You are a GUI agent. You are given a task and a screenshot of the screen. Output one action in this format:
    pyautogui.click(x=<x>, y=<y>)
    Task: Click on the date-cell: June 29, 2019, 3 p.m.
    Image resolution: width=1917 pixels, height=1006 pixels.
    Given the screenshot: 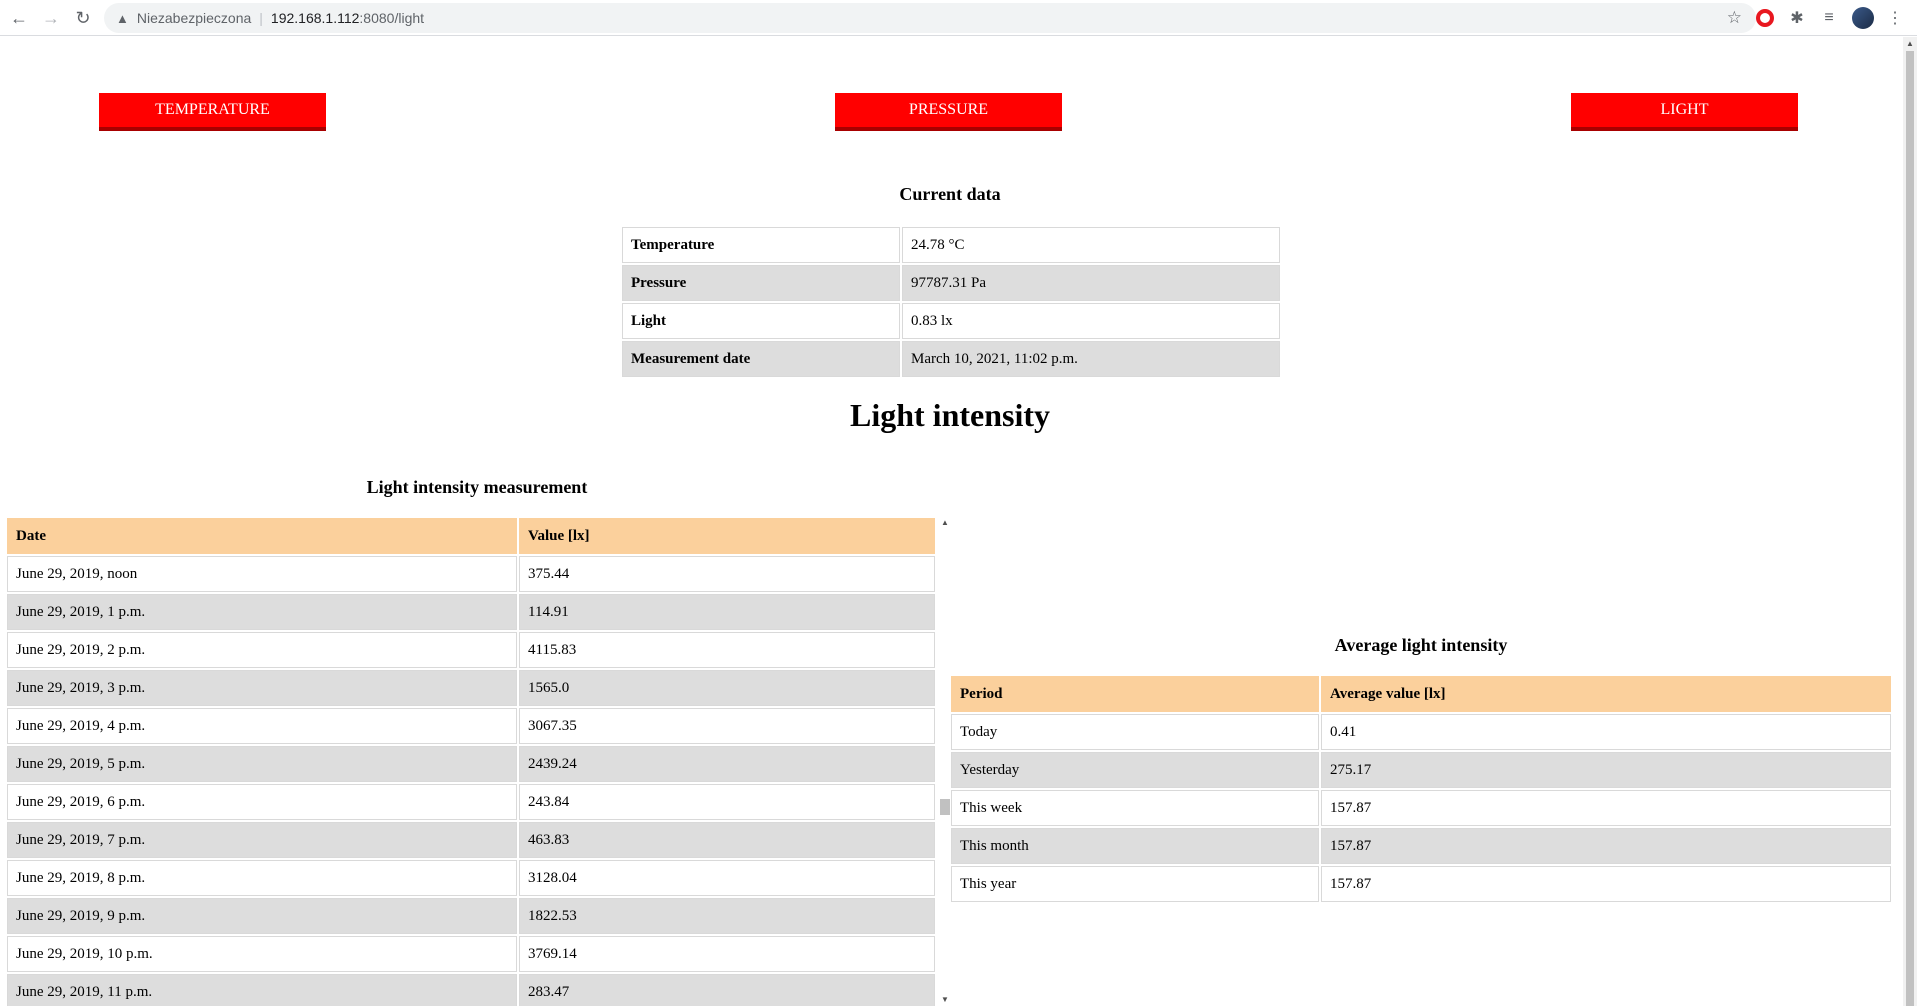 What is the action you would take?
    pyautogui.click(x=262, y=688)
    